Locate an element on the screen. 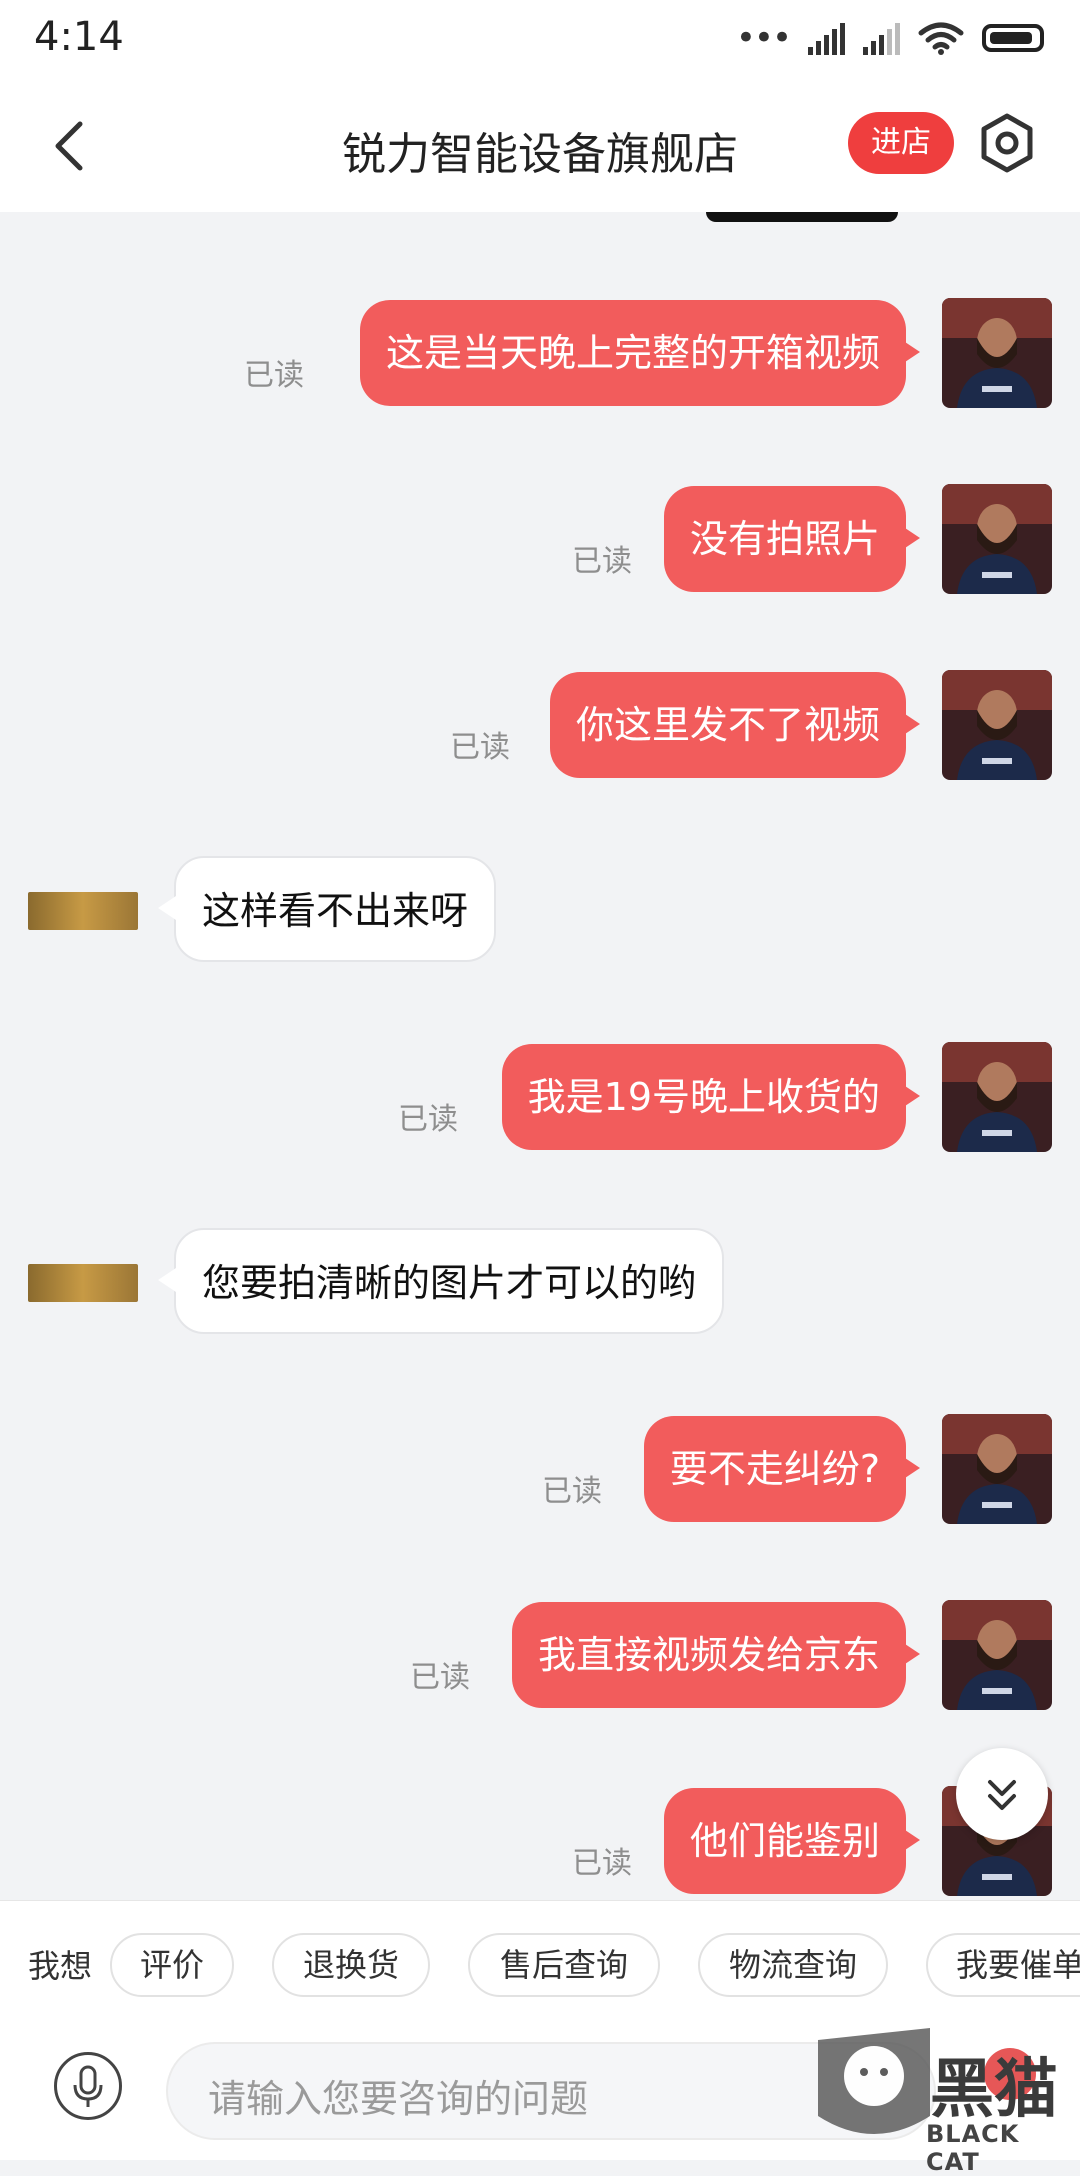 This screenshot has width=1080, height=2176. previous-message-fragment is located at coordinates (802, 217).